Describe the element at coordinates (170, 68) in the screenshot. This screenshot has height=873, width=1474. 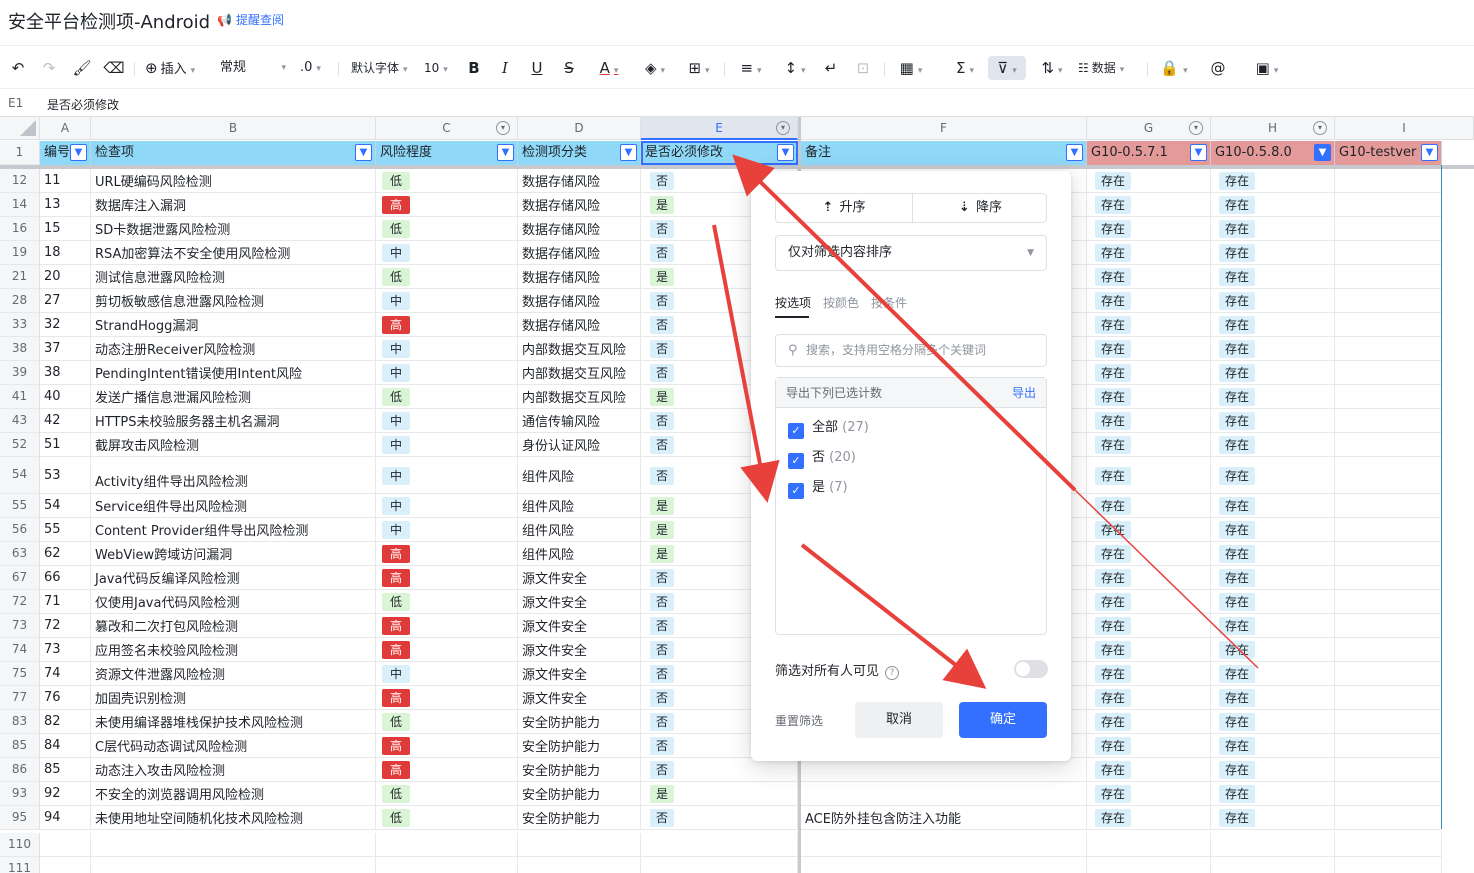
I see `insert-button: ⊕ 插入` at that location.